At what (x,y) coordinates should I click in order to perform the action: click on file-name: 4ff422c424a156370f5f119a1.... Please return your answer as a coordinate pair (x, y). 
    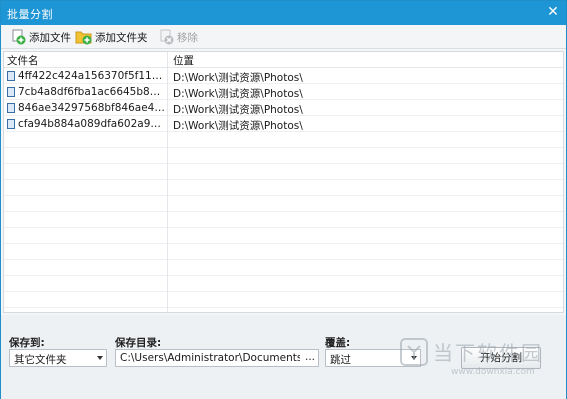
    Looking at the image, I should click on (91, 76).